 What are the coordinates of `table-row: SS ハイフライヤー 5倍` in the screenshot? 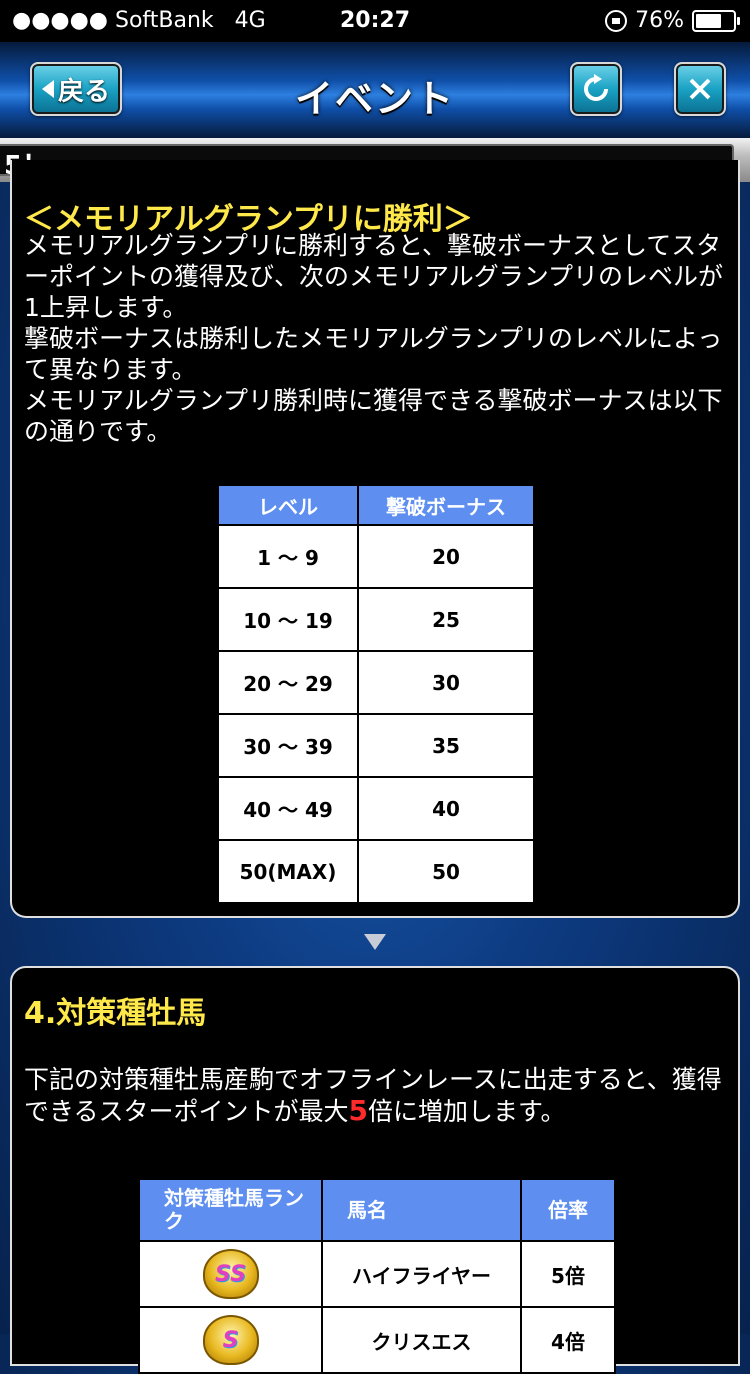 It's located at (377, 1274).